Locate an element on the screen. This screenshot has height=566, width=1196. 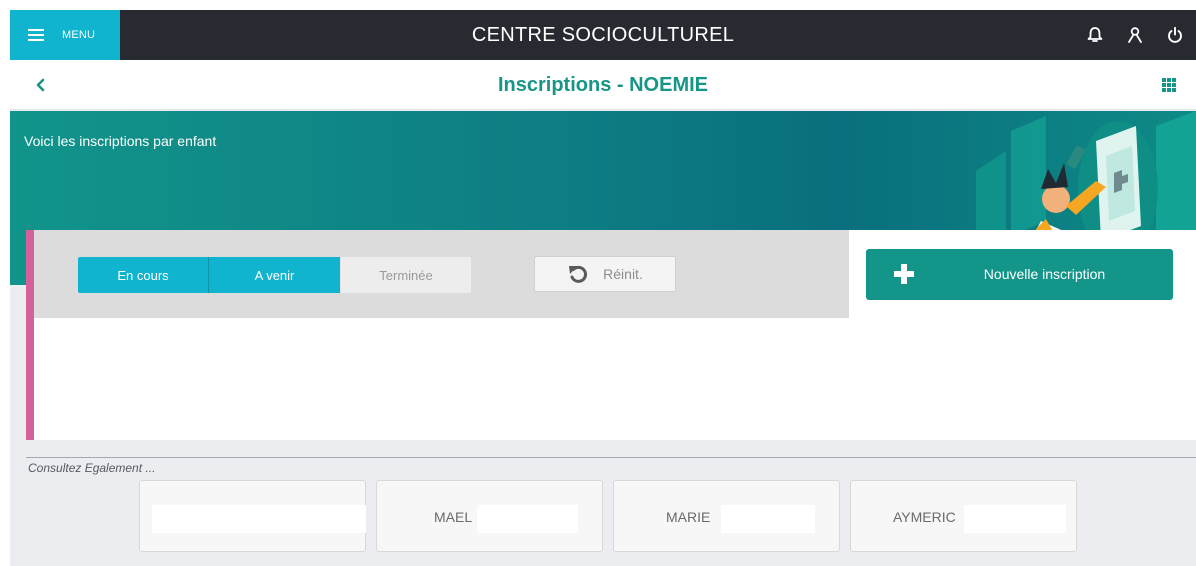
app-title: CENTRE SOCIOCULTUREL is located at coordinates (603, 35).